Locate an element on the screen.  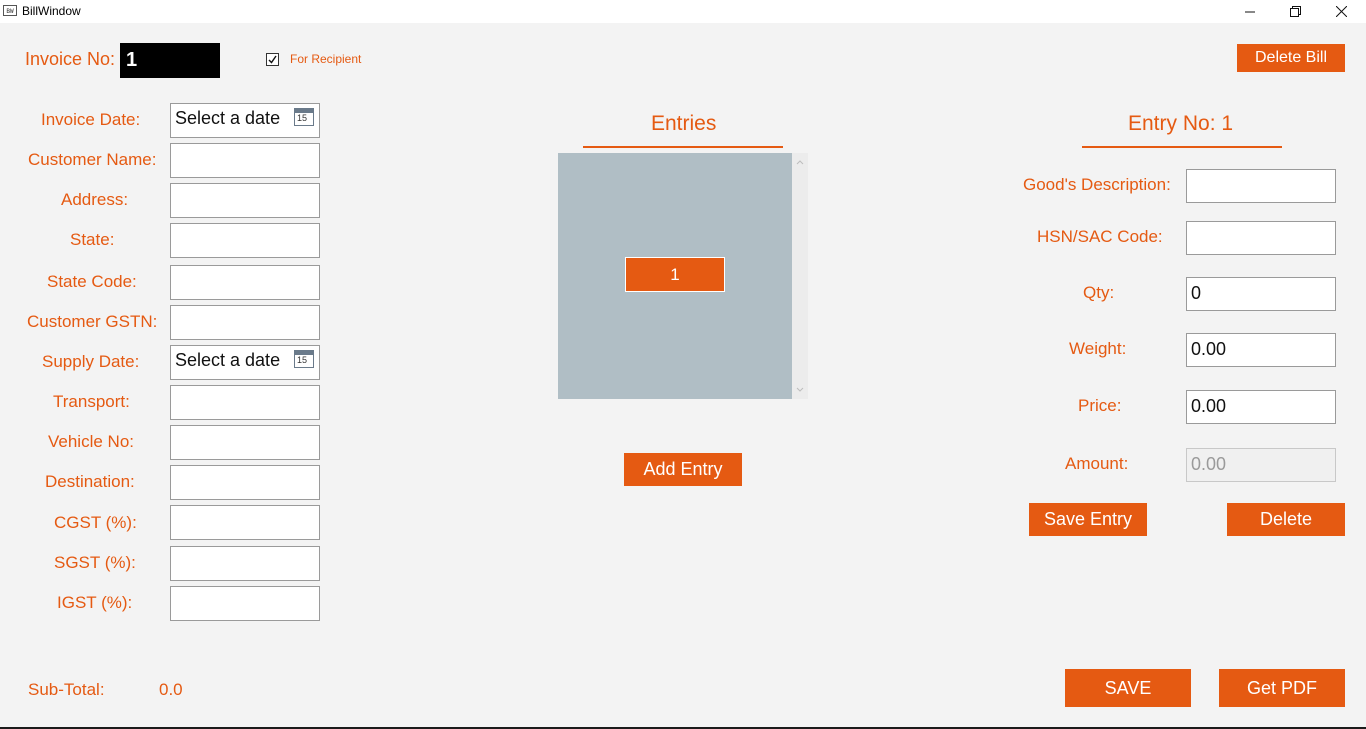
supply-date-picker: Select a date 15 is located at coordinates (245, 362).